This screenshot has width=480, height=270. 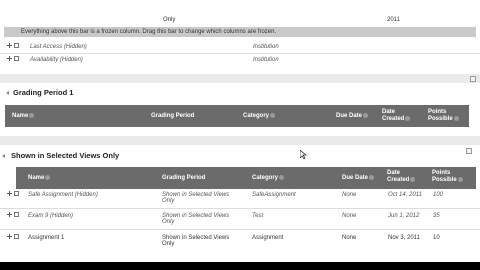 I want to click on column-row: Only 2011, so click(x=240, y=21).